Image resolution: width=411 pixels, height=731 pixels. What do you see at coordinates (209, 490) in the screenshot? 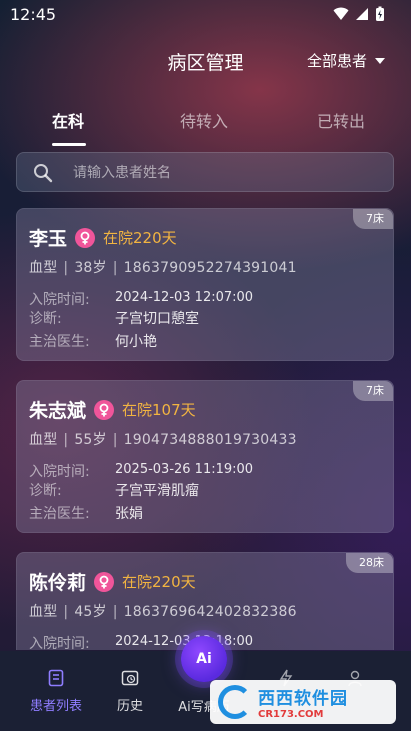
I see `diagnosis-row: 诊断: 子宫平滑肌瘤` at bounding box center [209, 490].